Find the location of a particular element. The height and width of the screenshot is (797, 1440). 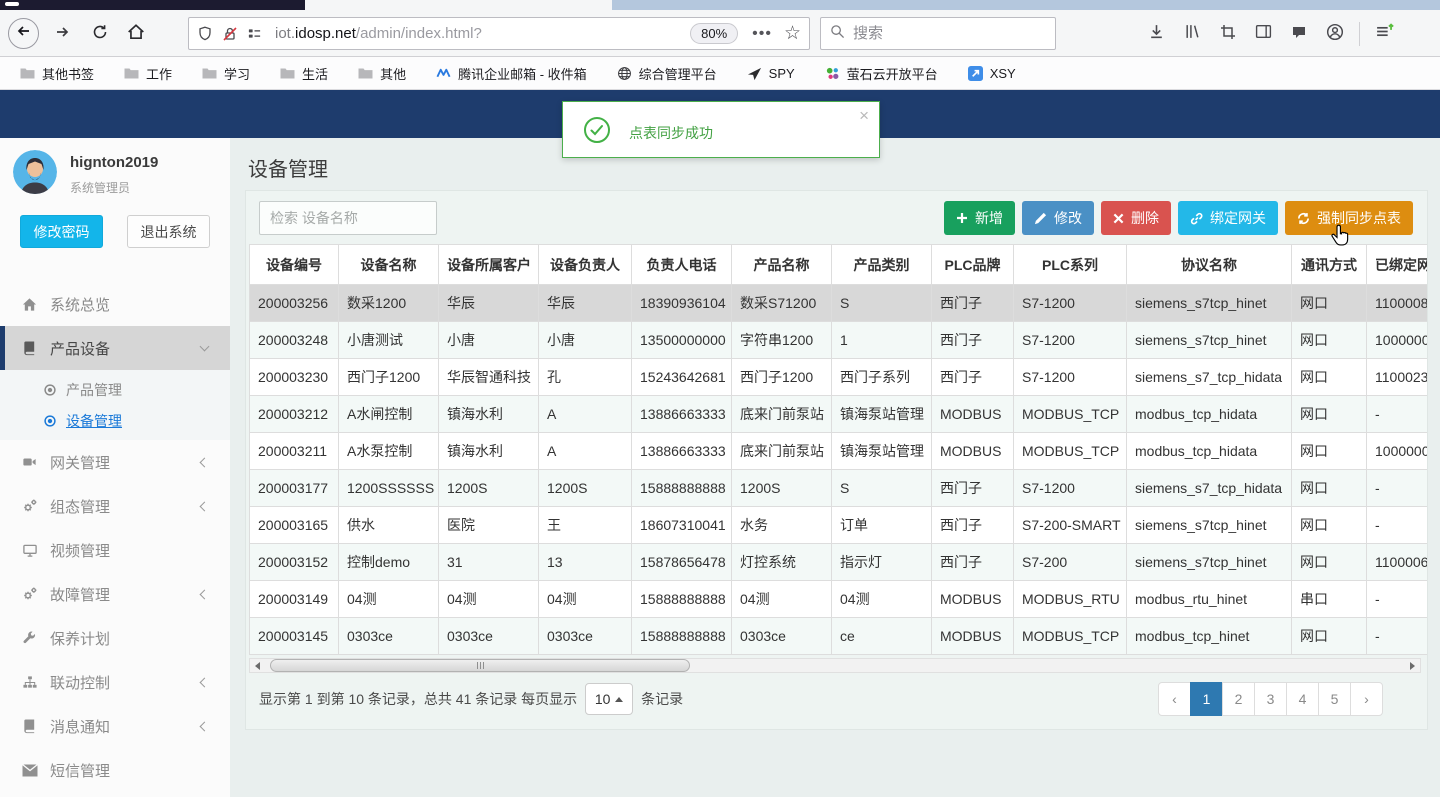

shield-icon is located at coordinates (205, 34).